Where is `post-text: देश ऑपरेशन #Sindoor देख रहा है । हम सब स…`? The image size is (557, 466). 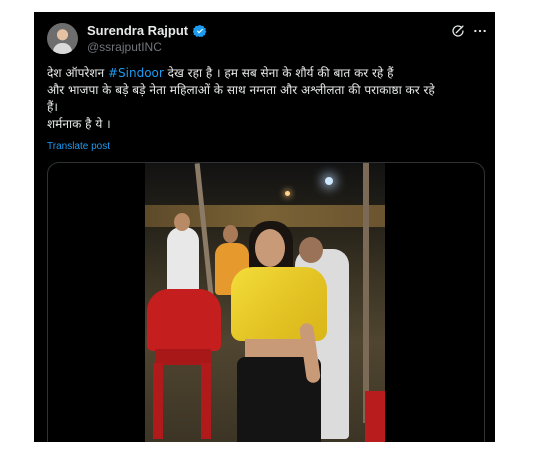 post-text: देश ऑपरेशन #Sindoor देख रहा है । हम सब स… is located at coordinates (267, 99).